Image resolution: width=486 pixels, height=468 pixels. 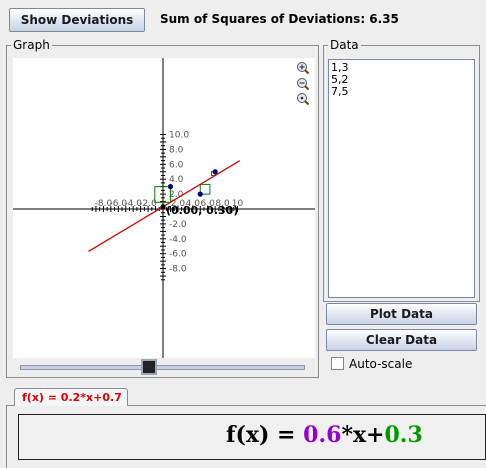 What do you see at coordinates (401, 340) in the screenshot?
I see `clear-data-button: Clear Data` at bounding box center [401, 340].